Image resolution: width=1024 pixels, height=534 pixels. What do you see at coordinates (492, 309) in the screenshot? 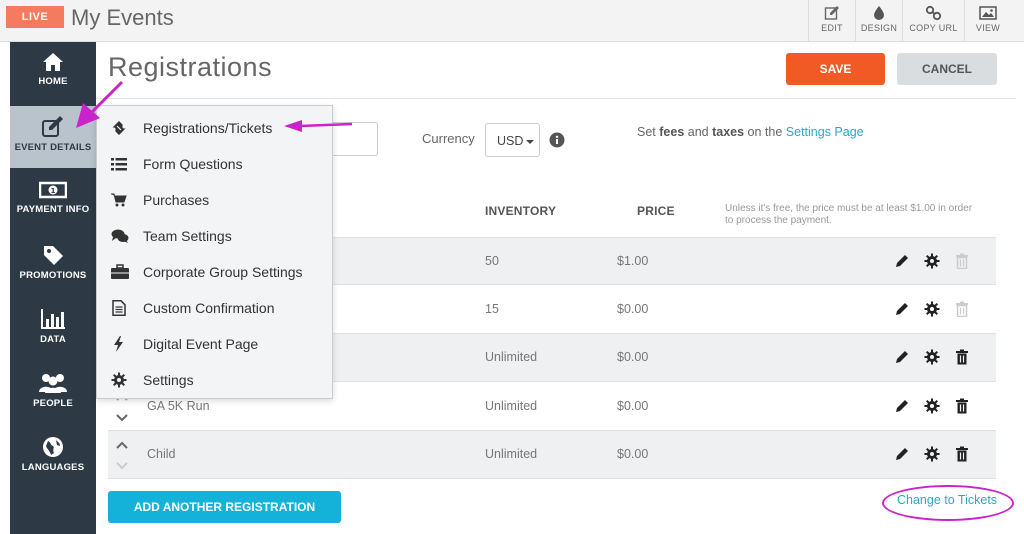
I see `row-inventory: 15` at bounding box center [492, 309].